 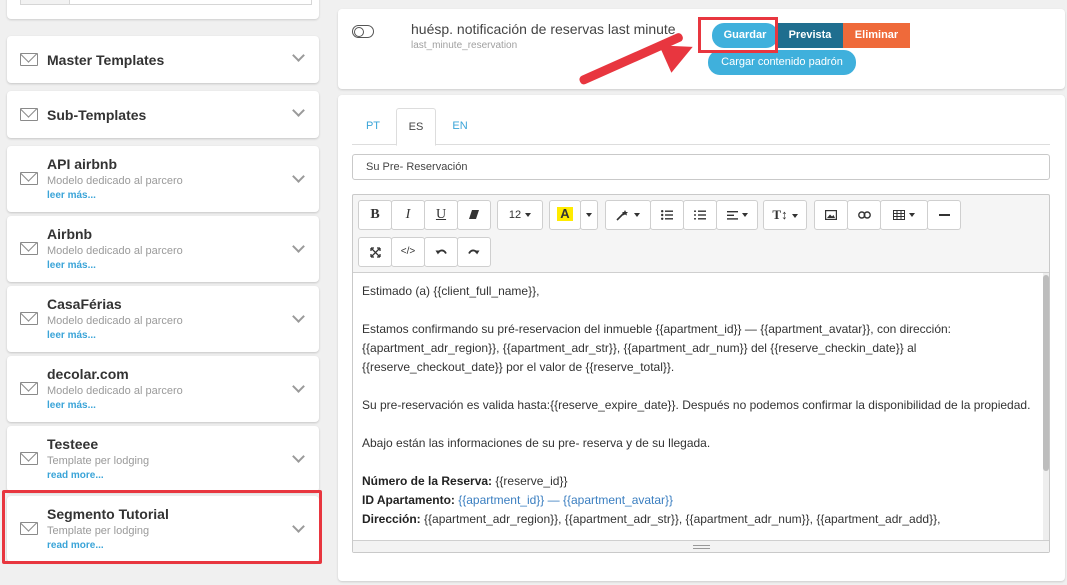 I want to click on fullscreen-button, so click(x=375, y=252).